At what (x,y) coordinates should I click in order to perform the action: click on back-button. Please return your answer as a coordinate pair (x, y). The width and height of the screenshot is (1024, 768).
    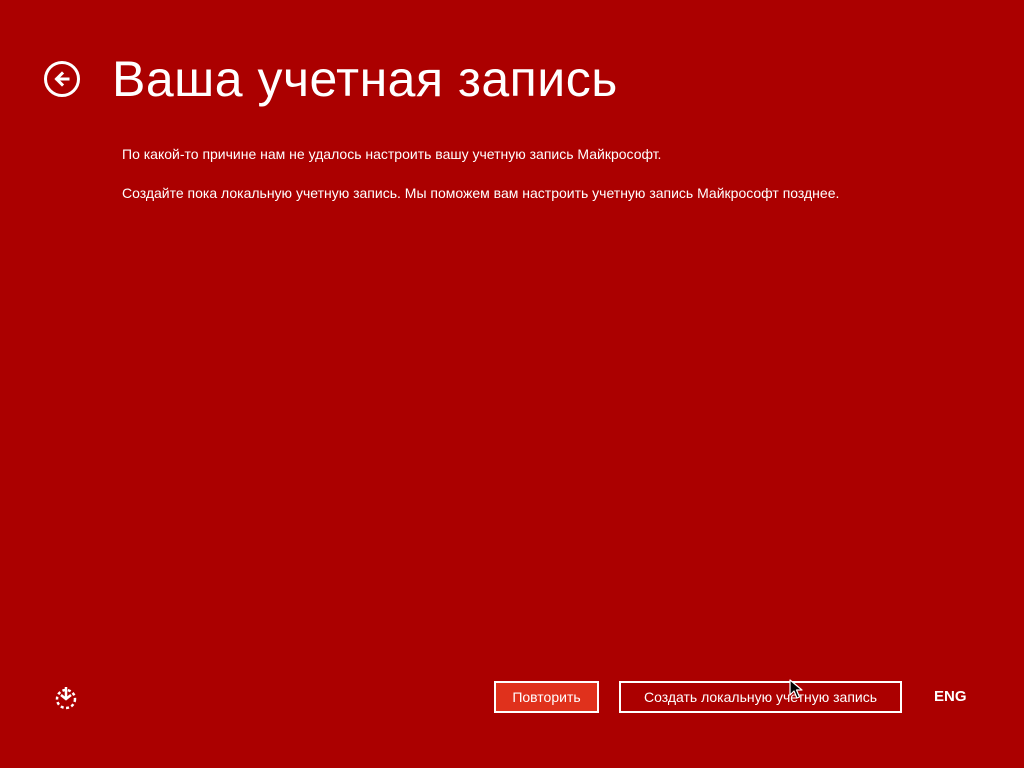
    Looking at the image, I should click on (62, 79).